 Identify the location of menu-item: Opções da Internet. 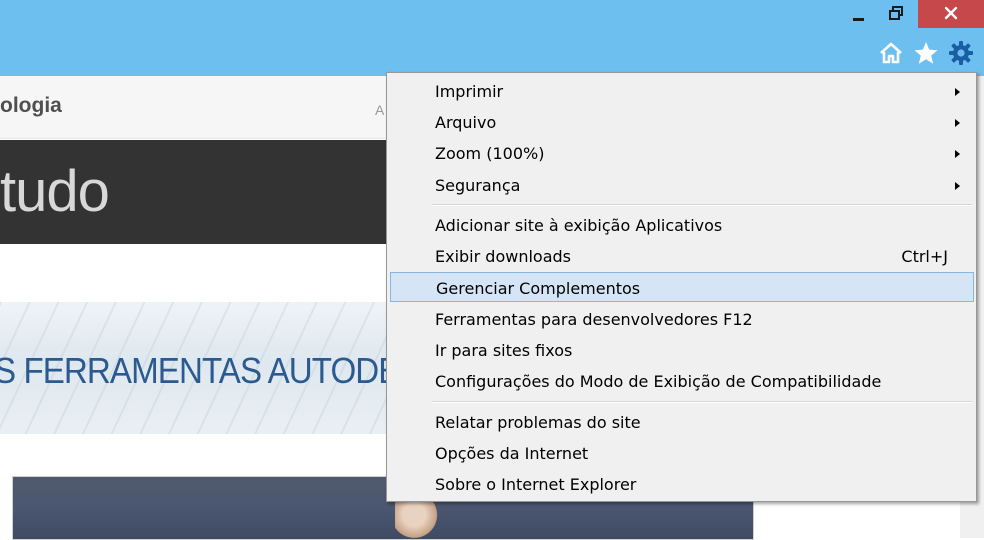
(682, 453).